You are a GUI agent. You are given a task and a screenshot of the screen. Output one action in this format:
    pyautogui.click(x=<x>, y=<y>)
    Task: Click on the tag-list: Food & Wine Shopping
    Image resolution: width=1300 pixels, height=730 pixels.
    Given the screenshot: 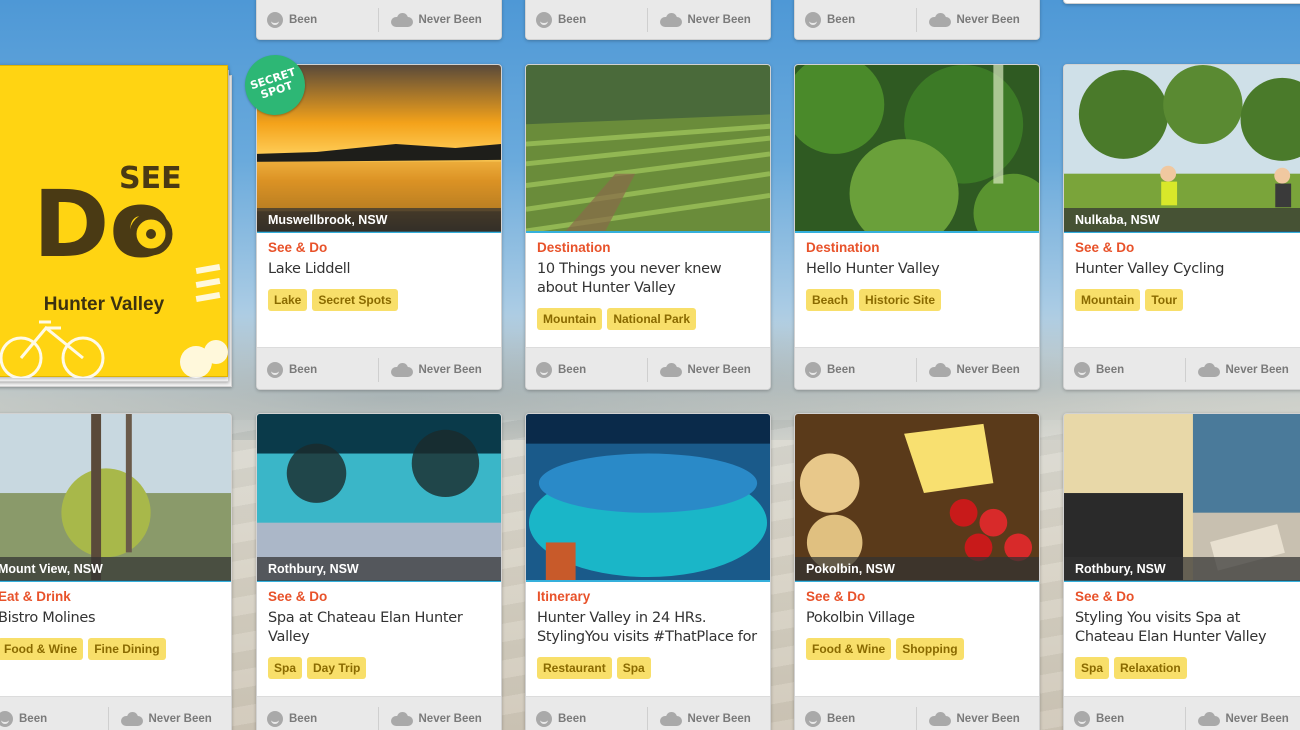 What is the action you would take?
    pyautogui.click(x=885, y=649)
    